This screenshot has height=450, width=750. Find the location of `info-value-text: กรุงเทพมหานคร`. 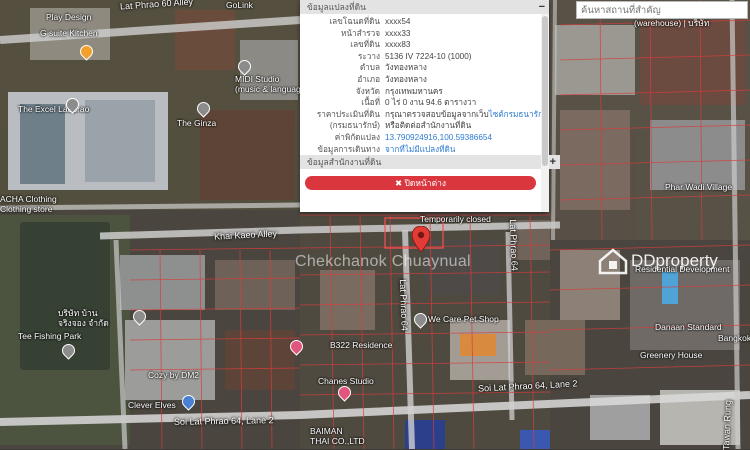

info-value-text: กรุงเทพมหานคร is located at coordinates (414, 91).